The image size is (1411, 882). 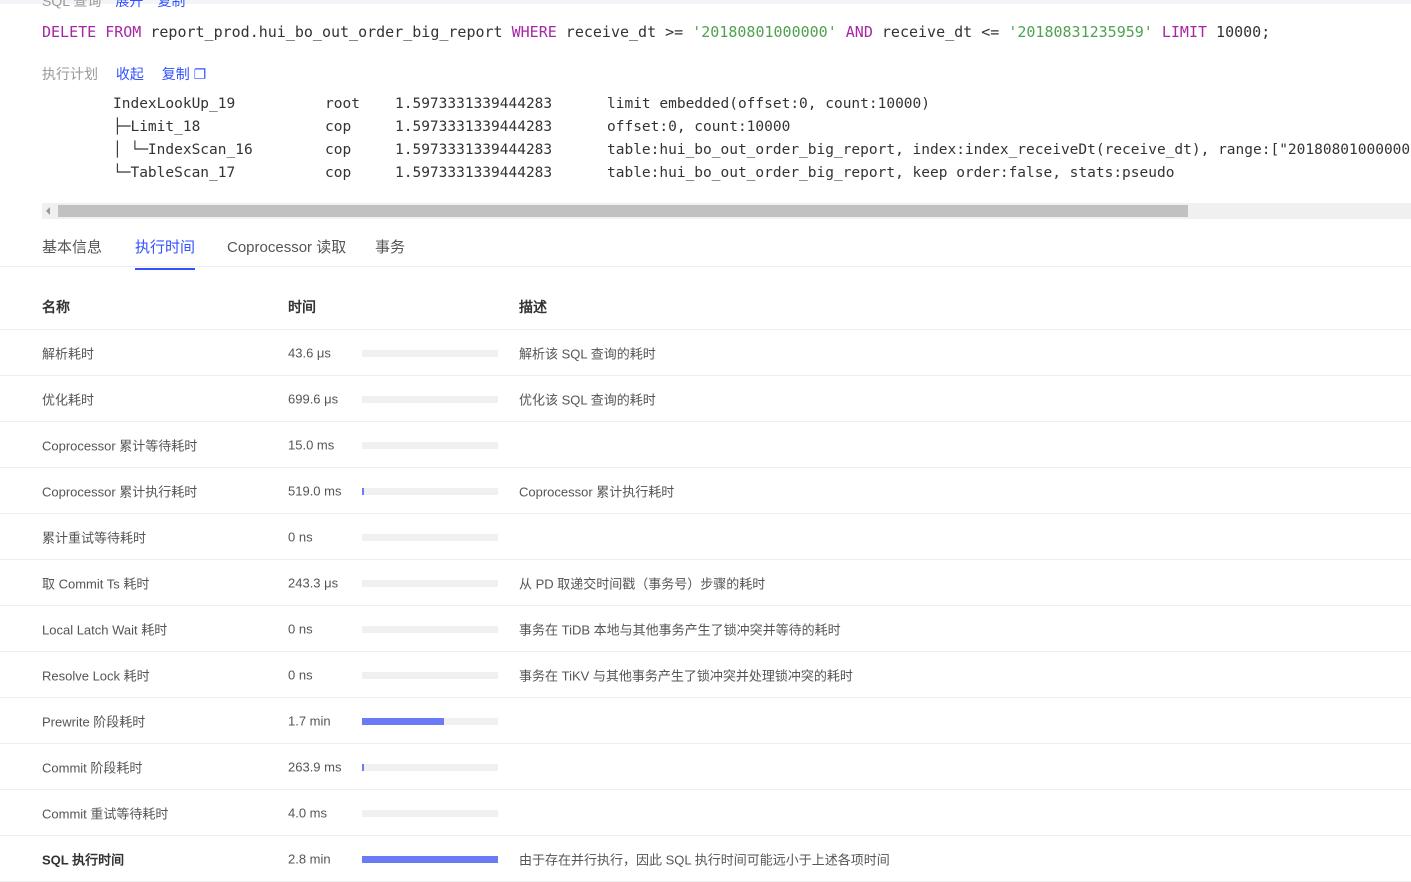 I want to click on cell-desc: 由于存在并行执行，因此 SQL 执行时间可能远小于上述各项时间, so click(x=704, y=859).